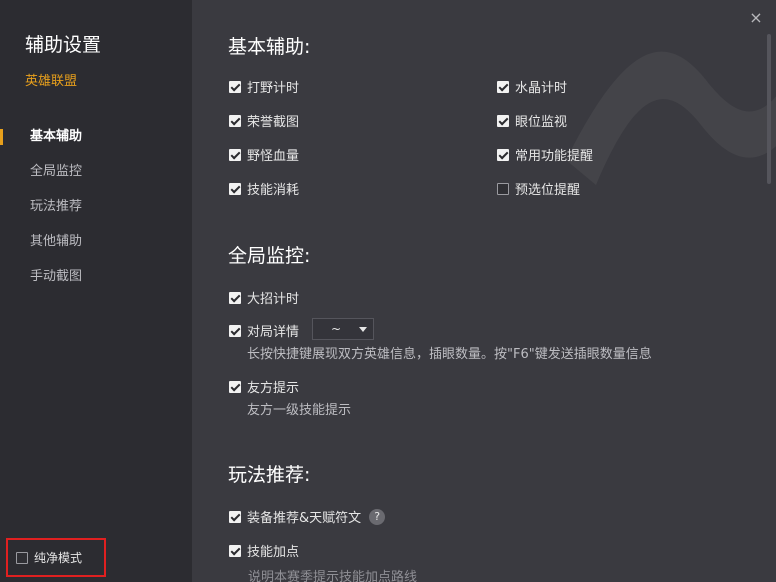  What do you see at coordinates (299, 410) in the screenshot?
I see `ally-hint-description: 友方一级技能提示` at bounding box center [299, 410].